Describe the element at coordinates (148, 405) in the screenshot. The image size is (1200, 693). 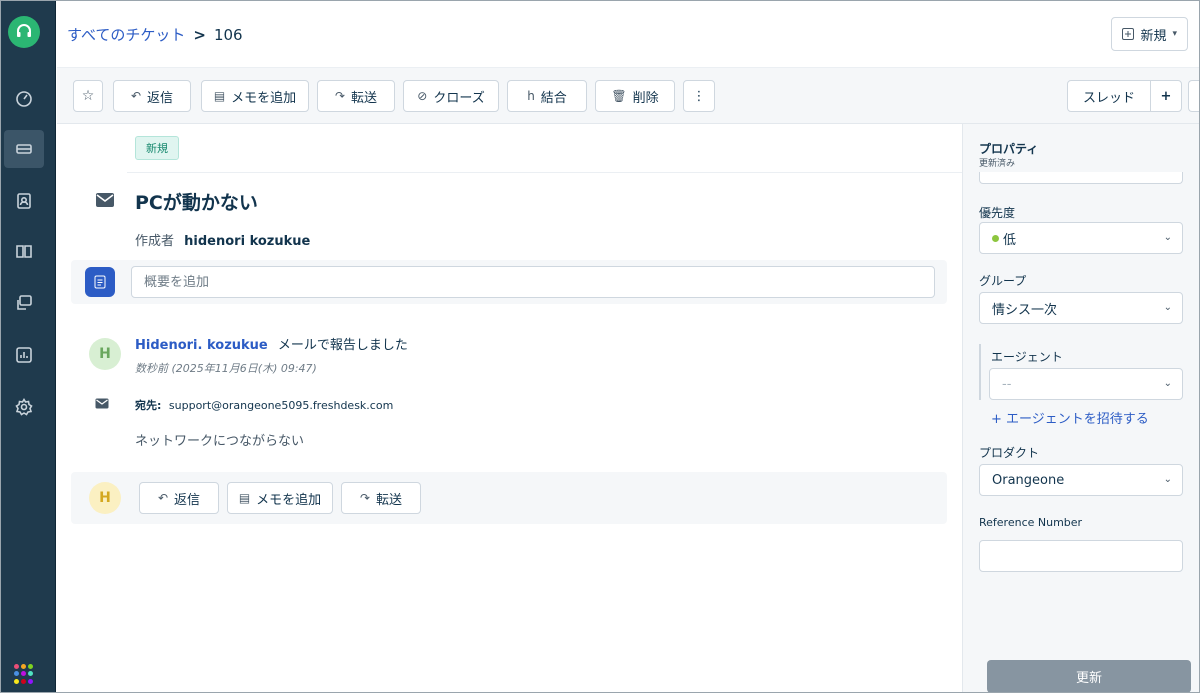
I see `to-label: 宛先:` at that location.